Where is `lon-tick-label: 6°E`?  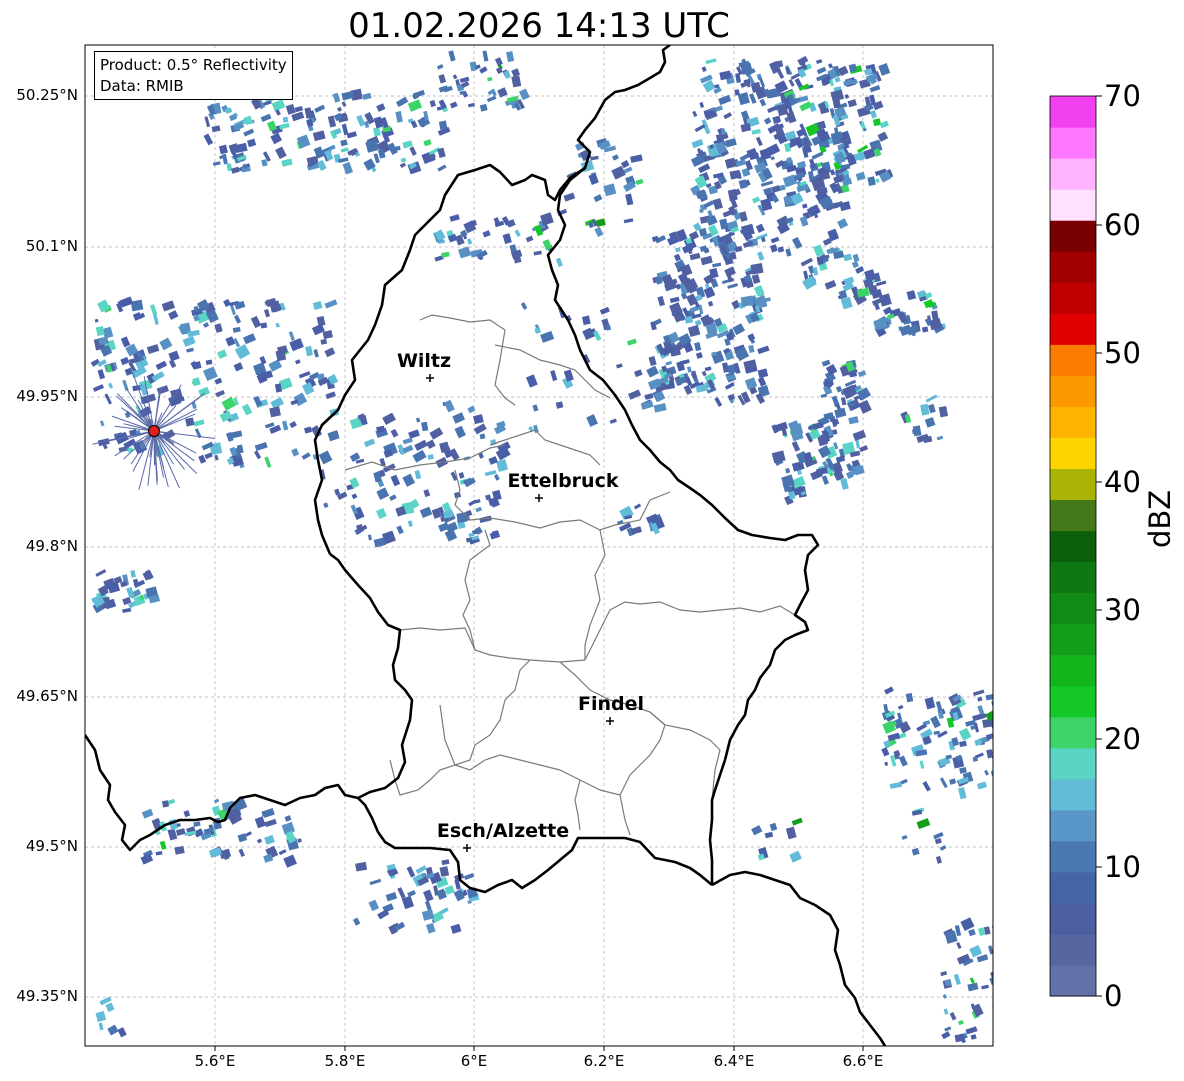 lon-tick-label: 6°E is located at coordinates (474, 1061).